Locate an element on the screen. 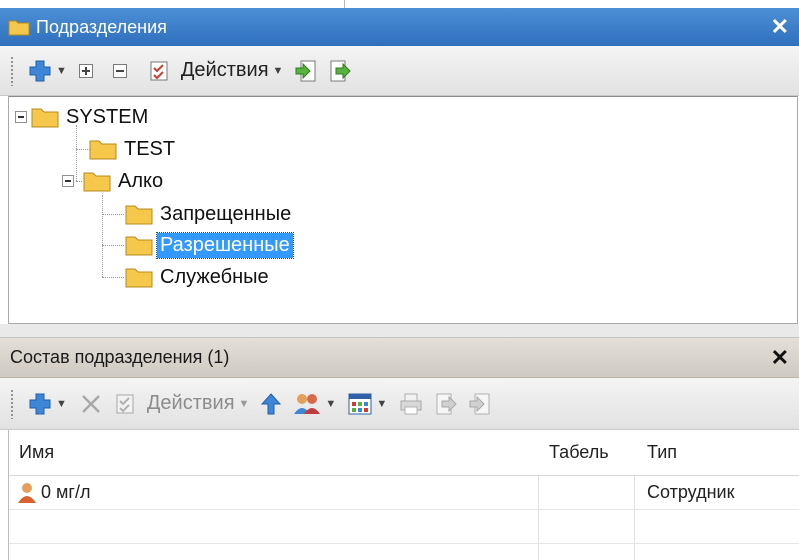 The height and width of the screenshot is (560, 799). tree-node-service: Служебные is located at coordinates (198, 277).